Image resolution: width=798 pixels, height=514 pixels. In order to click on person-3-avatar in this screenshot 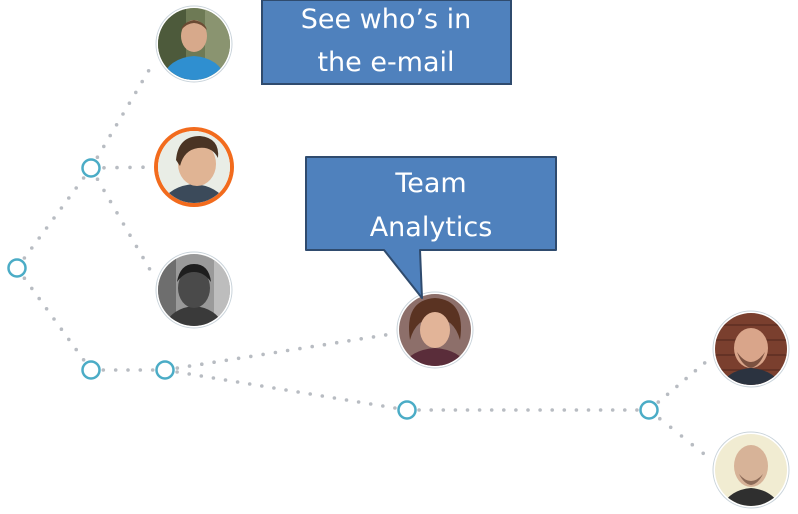, I will do `click(194, 290)`.